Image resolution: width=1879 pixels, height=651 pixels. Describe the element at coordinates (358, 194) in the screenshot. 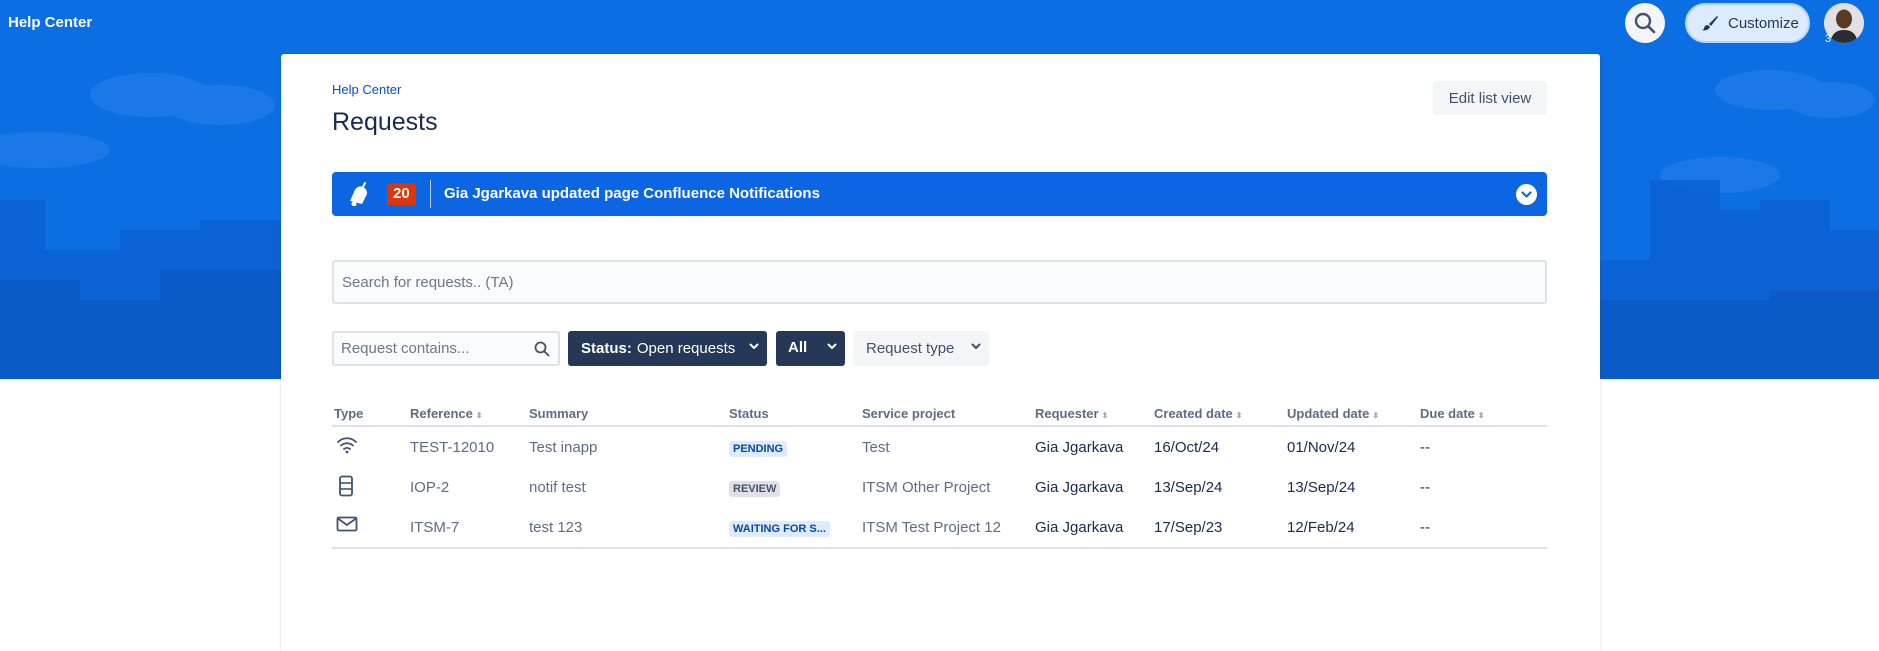

I see `bell-icon` at that location.